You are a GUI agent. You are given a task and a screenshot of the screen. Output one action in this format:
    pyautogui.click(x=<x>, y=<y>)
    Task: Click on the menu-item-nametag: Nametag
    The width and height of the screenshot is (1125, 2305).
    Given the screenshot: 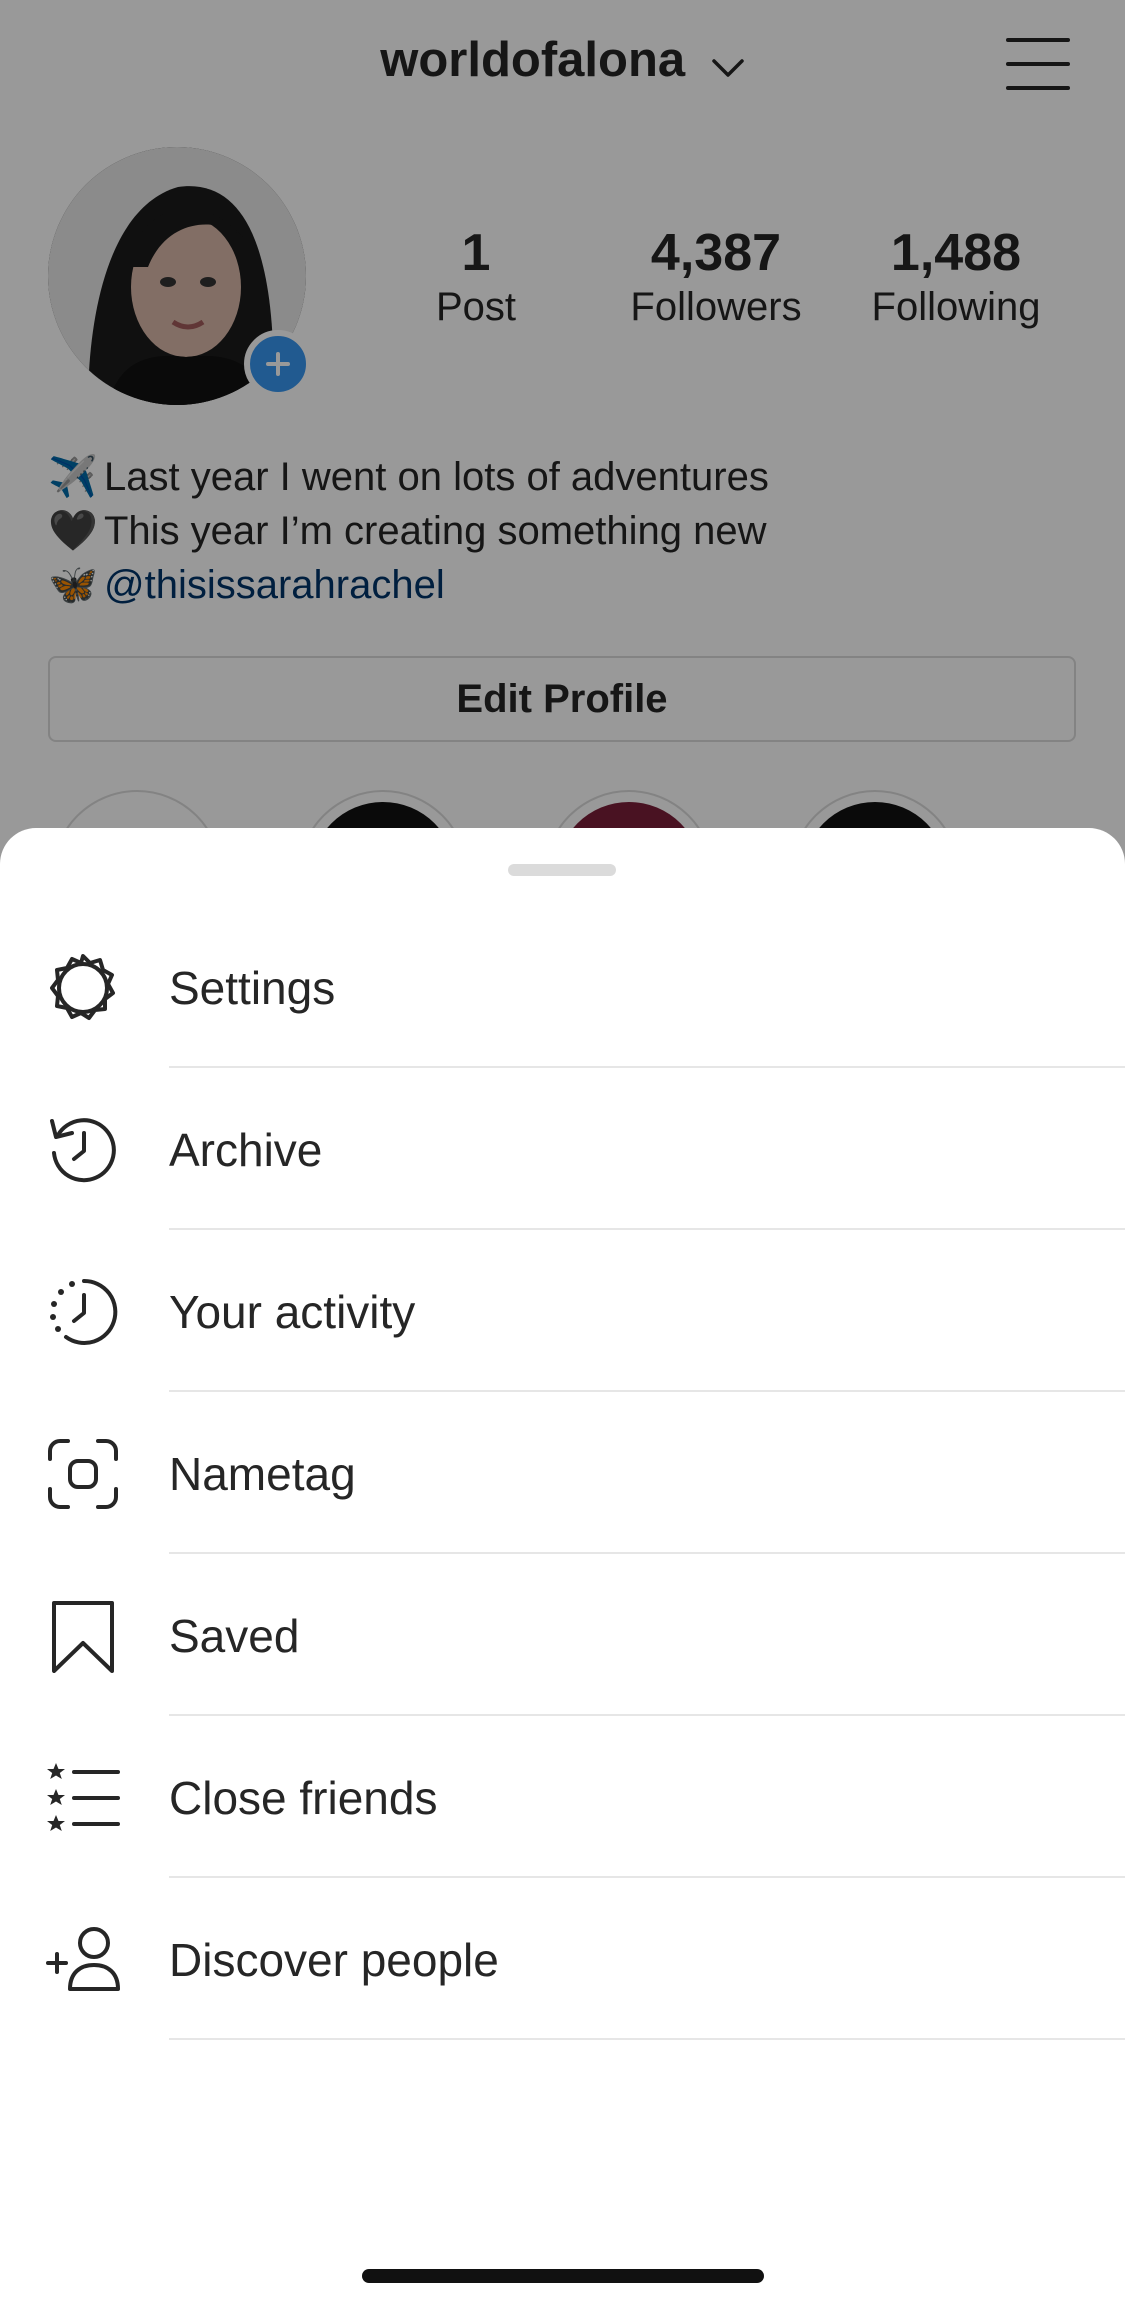 What is the action you would take?
    pyautogui.click(x=562, y=1473)
    